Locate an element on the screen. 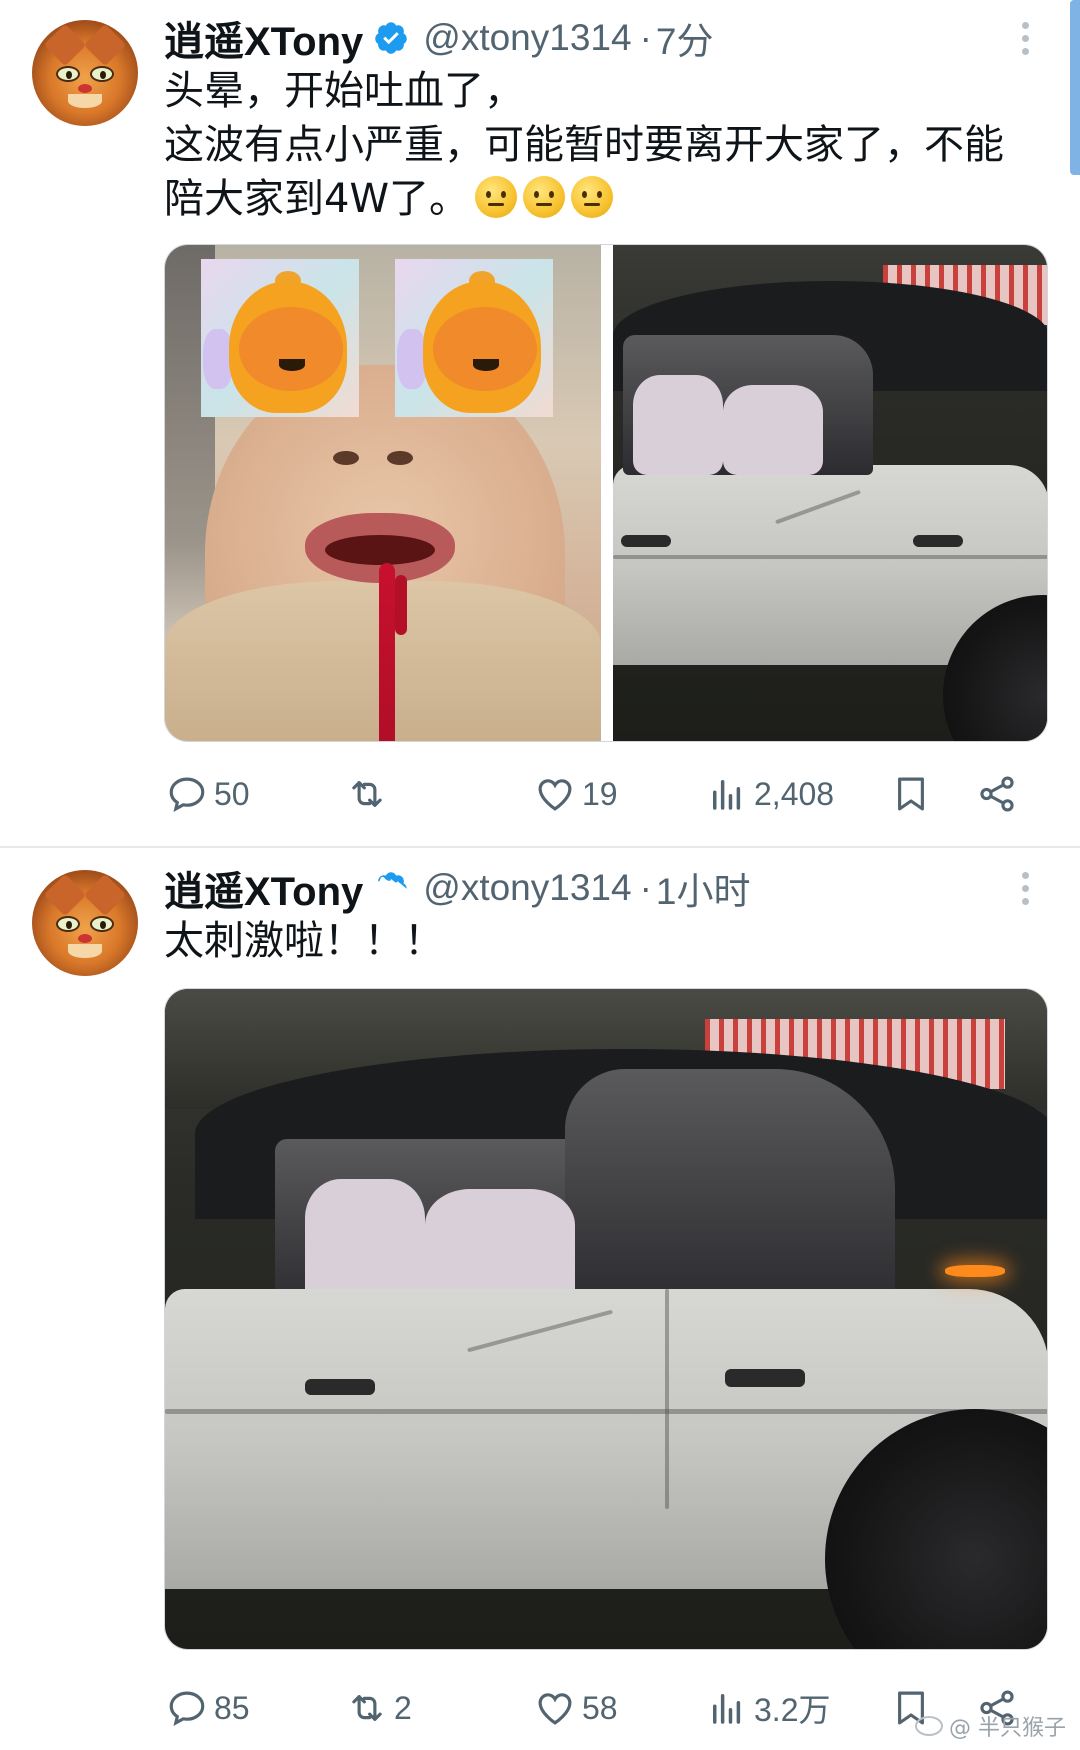  views-count: 2,408 is located at coordinates (794, 793).